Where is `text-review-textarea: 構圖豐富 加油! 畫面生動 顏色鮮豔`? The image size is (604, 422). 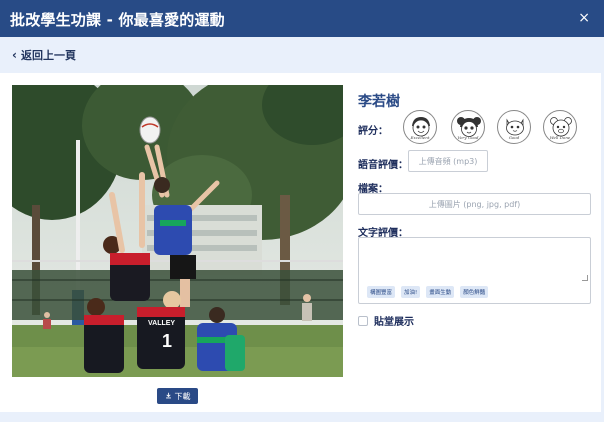 text-review-textarea: 構圖豐富 加油! 畫面生動 顏色鮮豔 is located at coordinates (474, 270).